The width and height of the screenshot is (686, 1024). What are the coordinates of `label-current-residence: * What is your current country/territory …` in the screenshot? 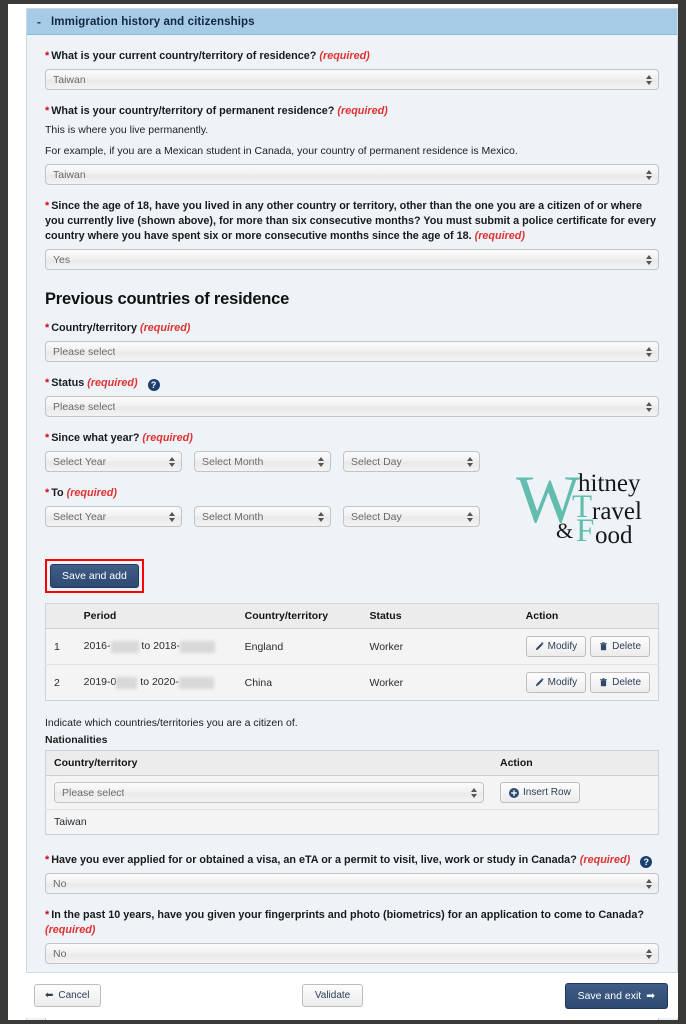 It's located at (352, 56).